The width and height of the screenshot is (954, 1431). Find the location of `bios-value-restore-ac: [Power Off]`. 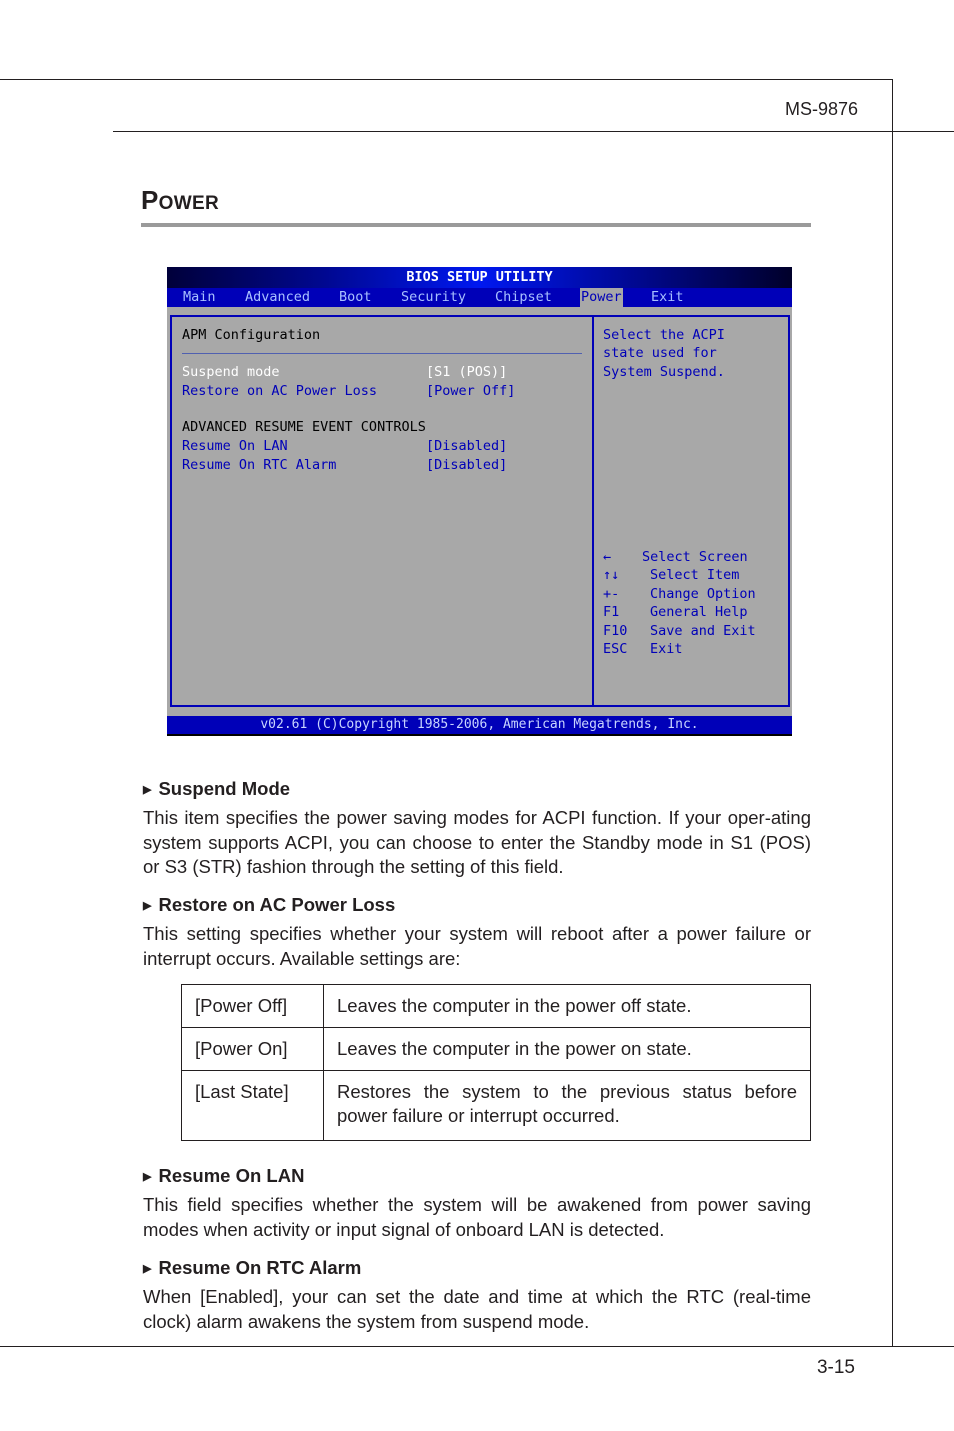

bios-value-restore-ac: [Power Off] is located at coordinates (470, 391).